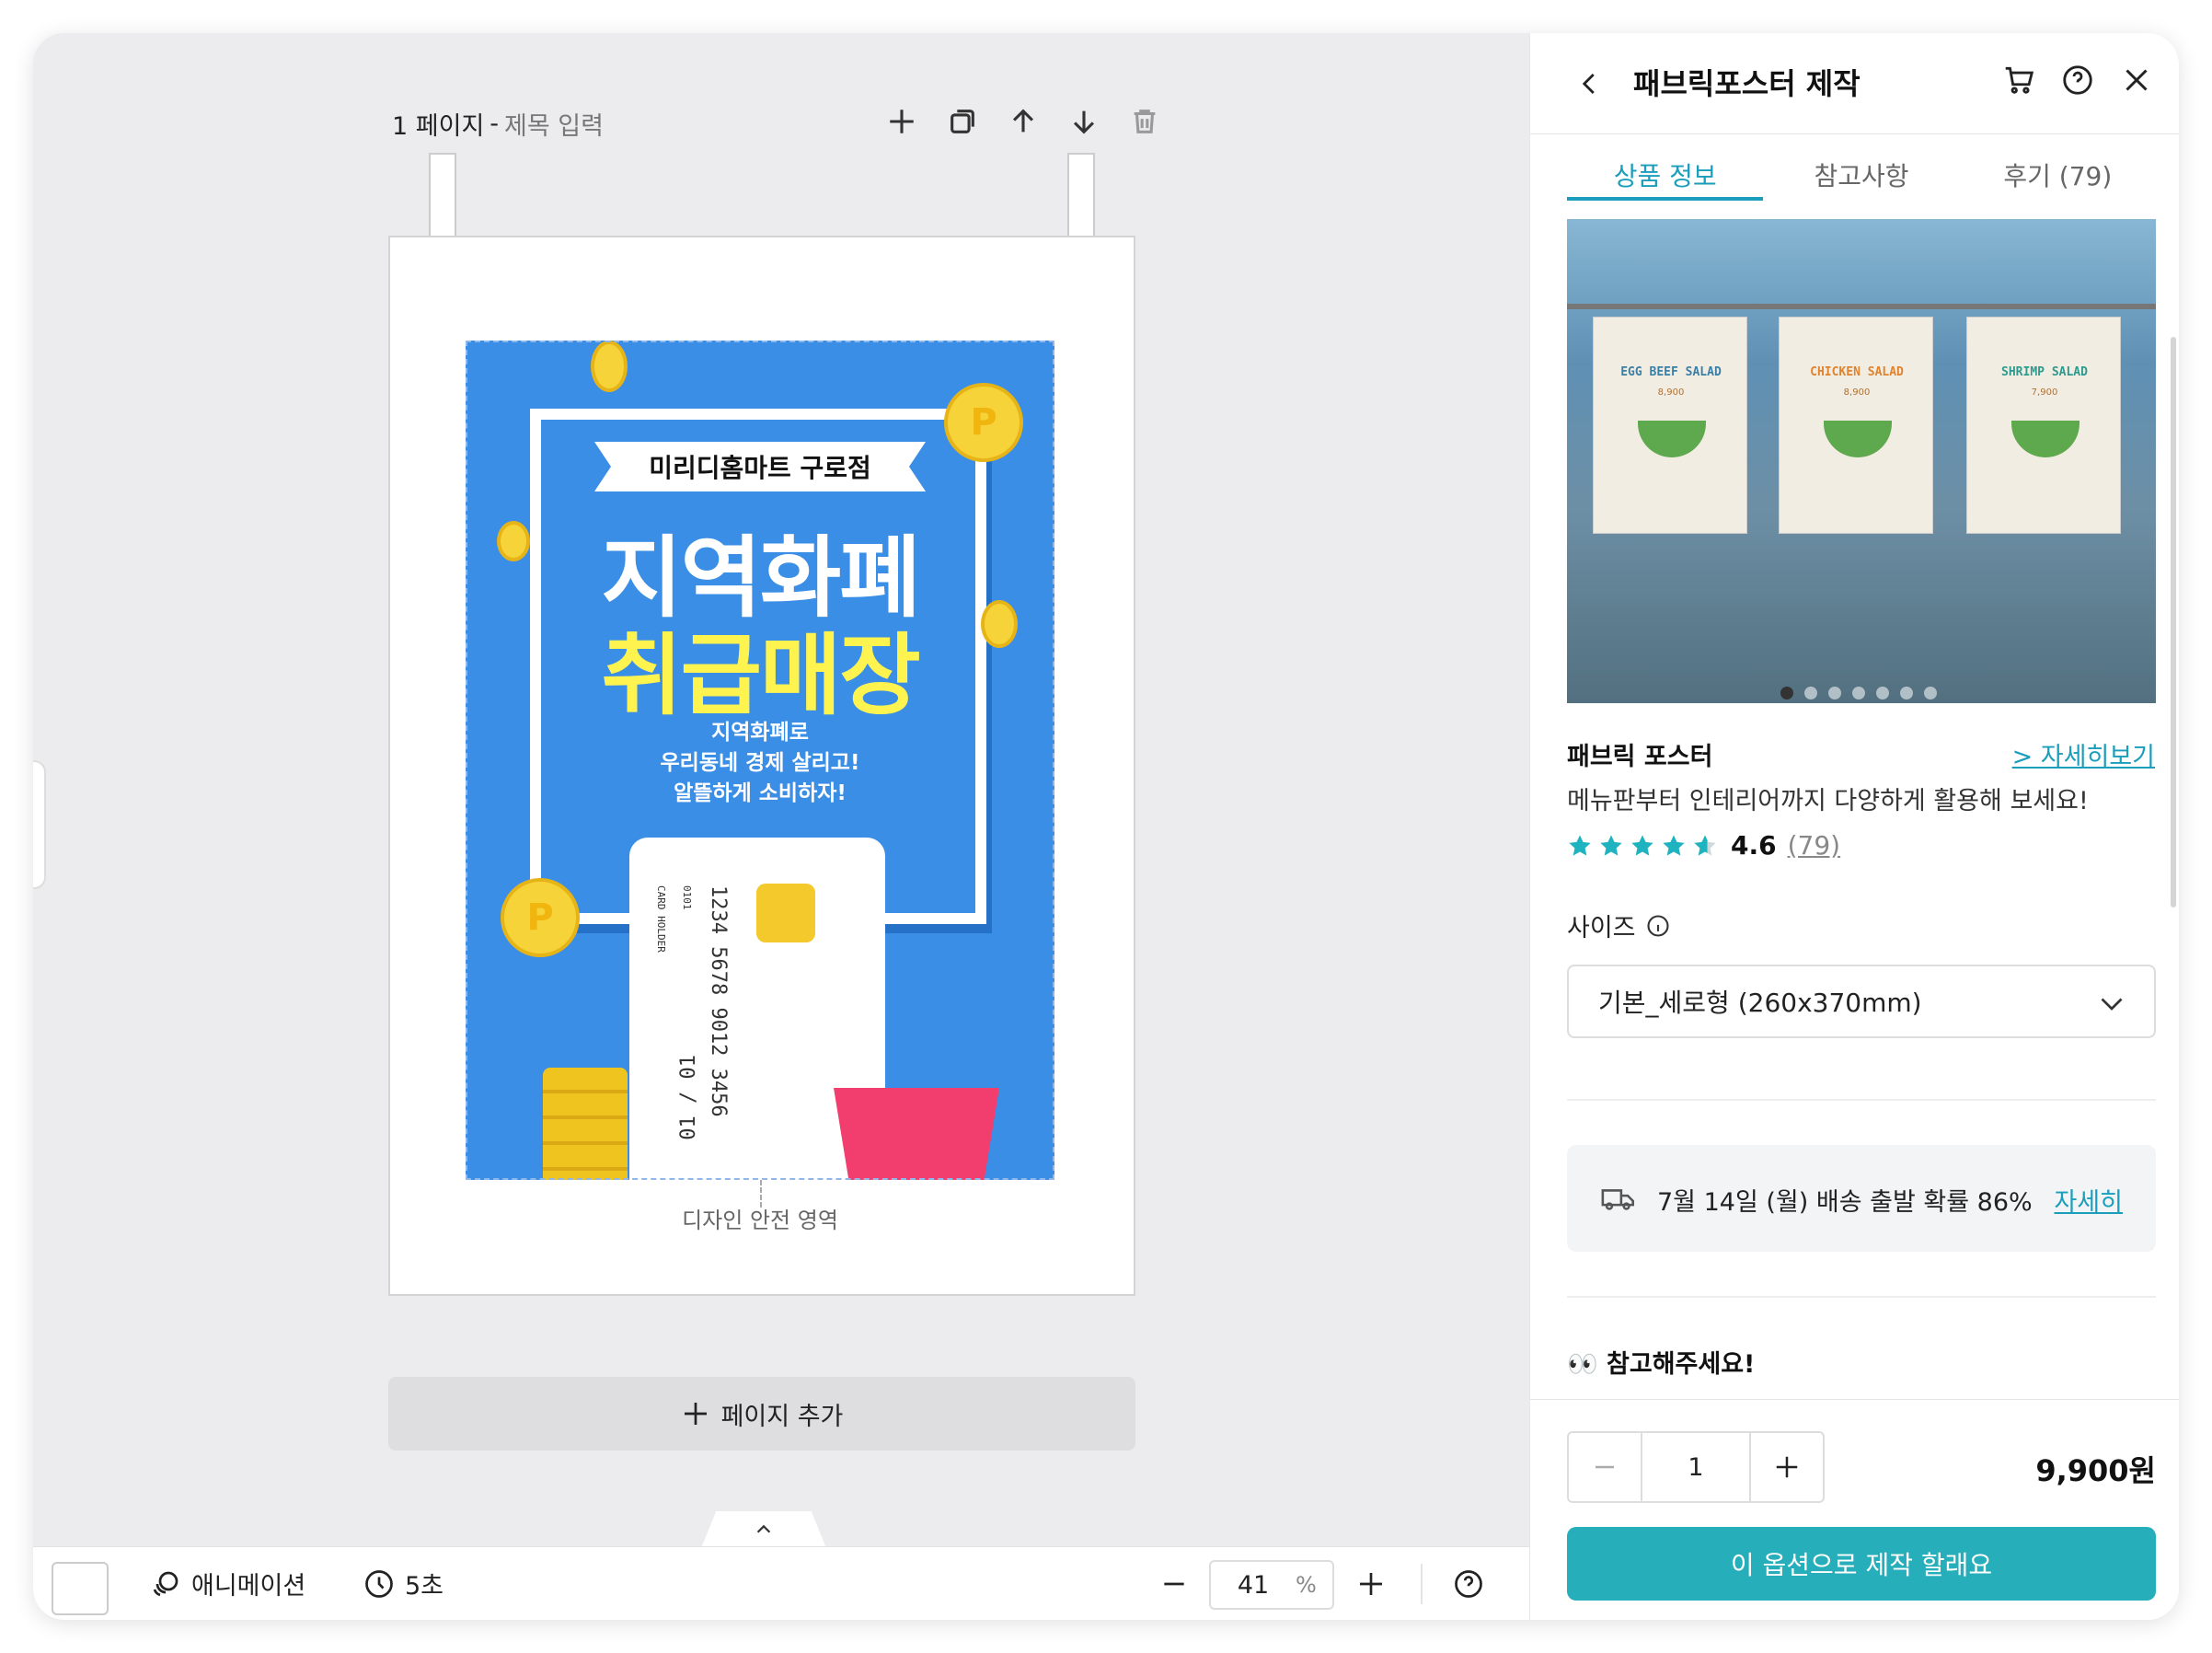 This screenshot has width=2212, height=1653. I want to click on close-icon, so click(2137, 80).